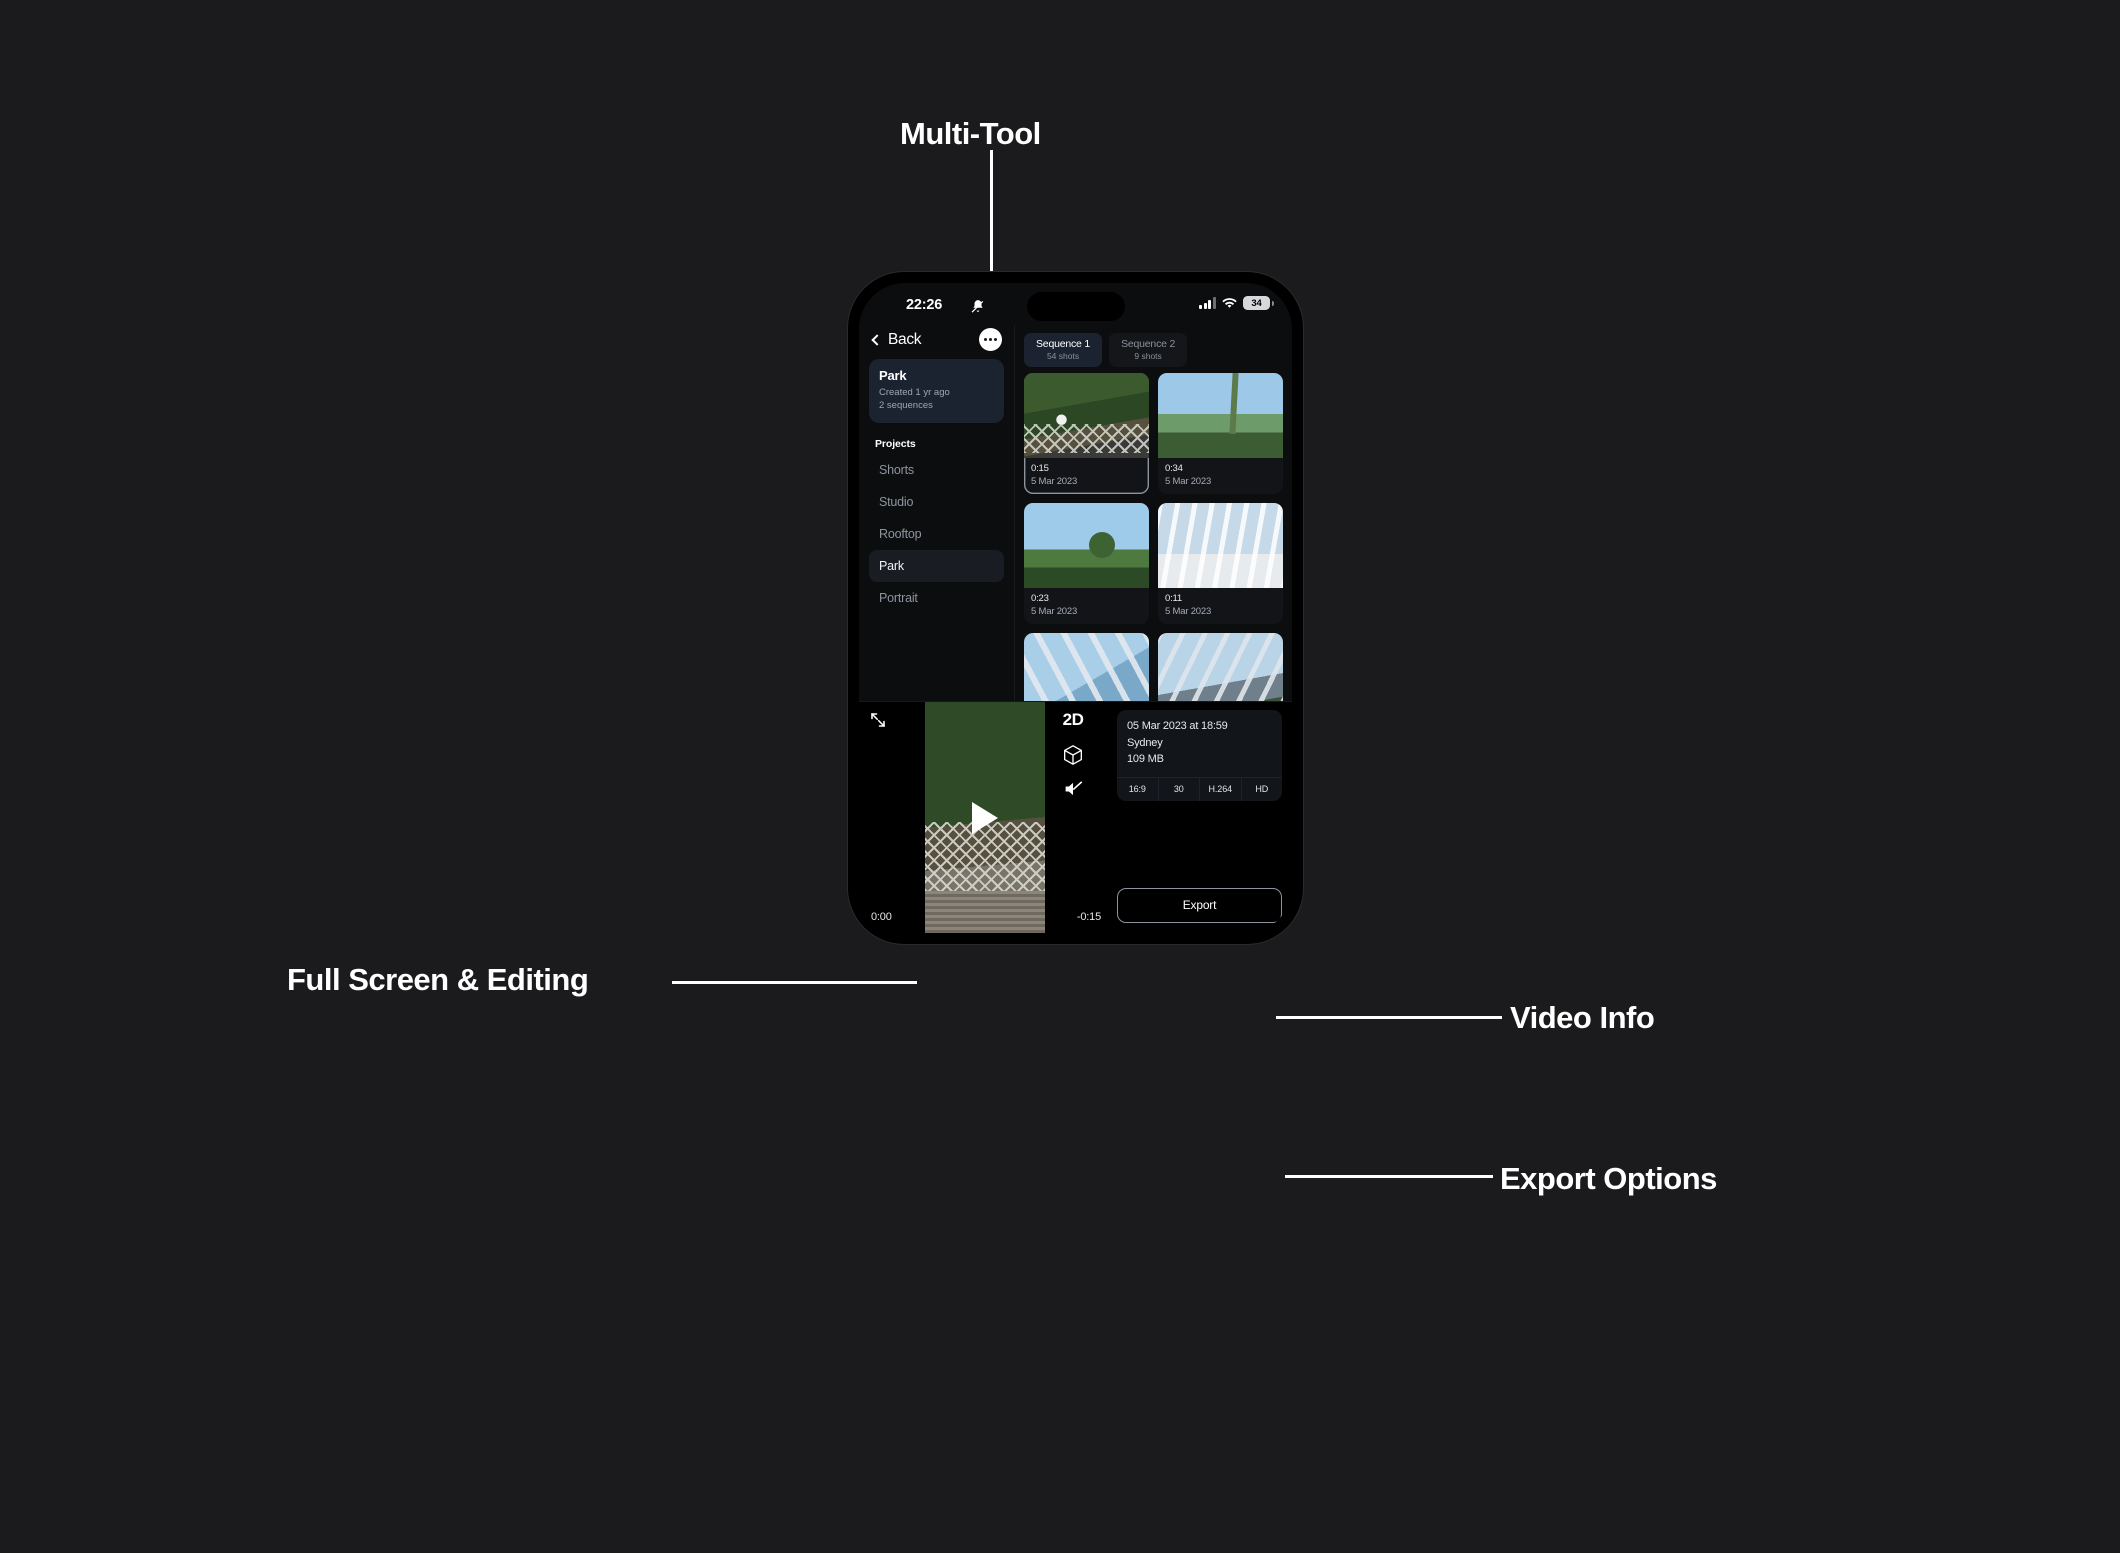  Describe the element at coordinates (936, 470) in the screenshot. I see `sidebar-item-shorts: Shorts` at that location.